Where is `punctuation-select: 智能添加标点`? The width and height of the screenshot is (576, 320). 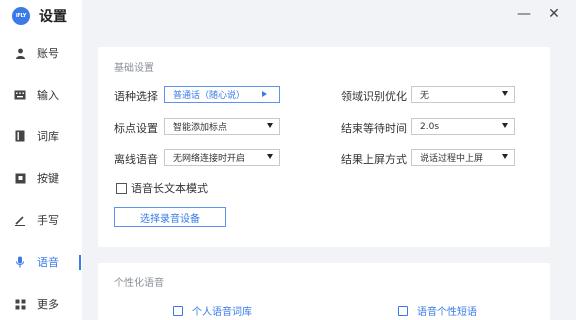
punctuation-select: 智能添加标点 is located at coordinates (222, 126).